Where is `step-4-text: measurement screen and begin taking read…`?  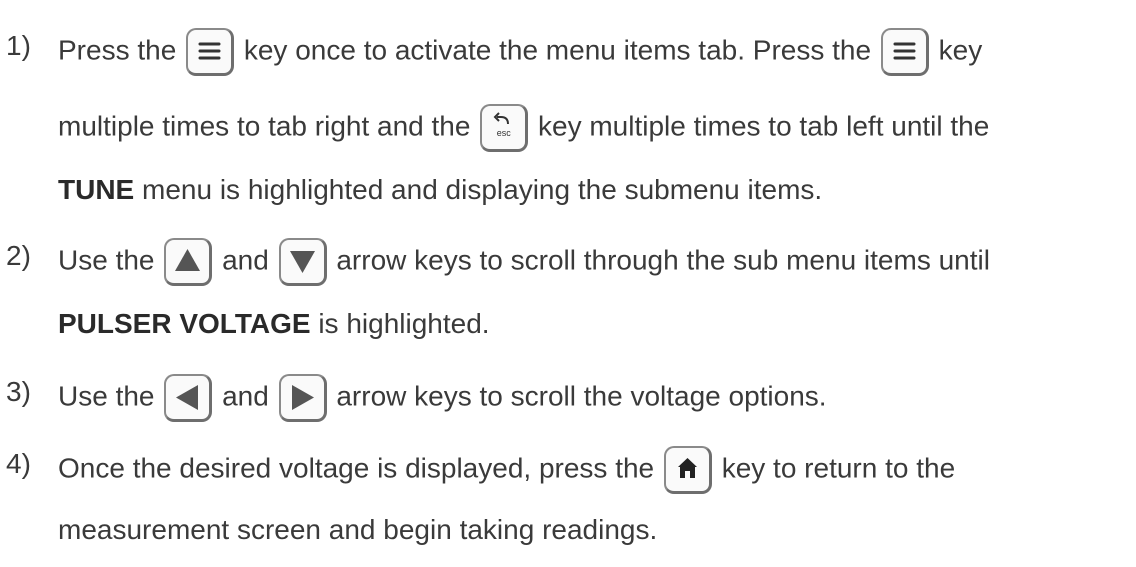
step-4-text: measurement screen and begin taking read… is located at coordinates (358, 529).